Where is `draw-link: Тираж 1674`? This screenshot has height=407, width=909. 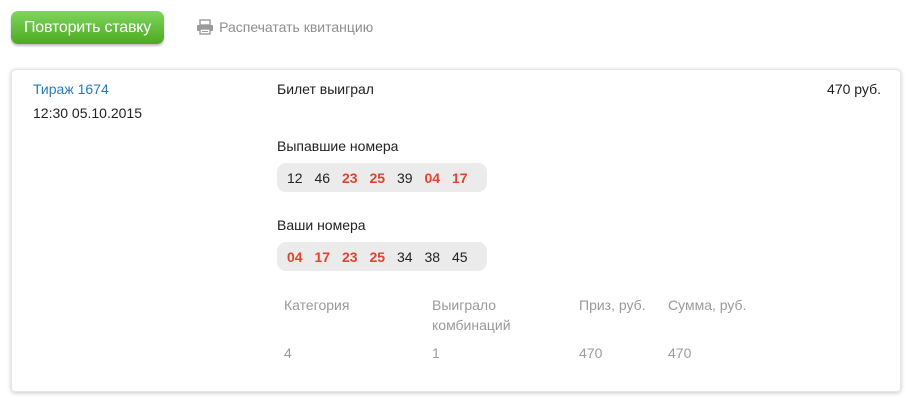
draw-link: Тираж 1674 is located at coordinates (71, 89).